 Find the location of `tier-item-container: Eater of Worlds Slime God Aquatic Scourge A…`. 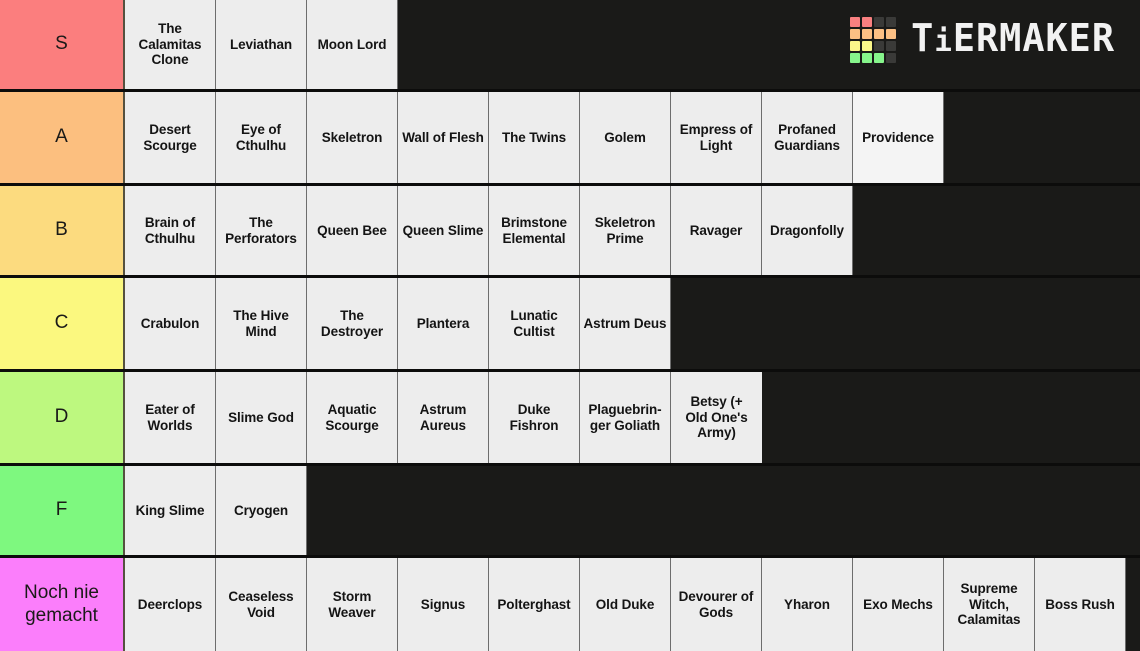

tier-item-container: Eater of Worlds Slime God Aquatic Scourge A… is located at coordinates (632, 417).